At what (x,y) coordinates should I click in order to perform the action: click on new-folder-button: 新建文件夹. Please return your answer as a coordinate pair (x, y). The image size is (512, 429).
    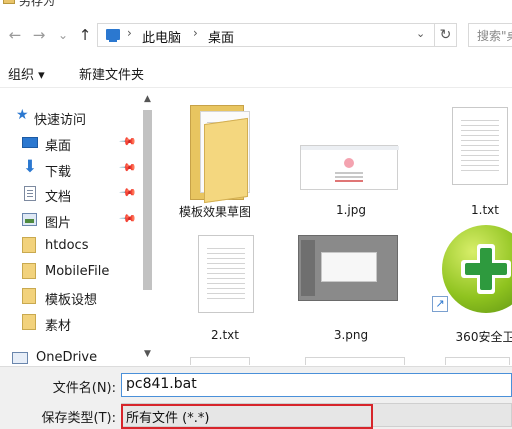
    Looking at the image, I should click on (111, 73).